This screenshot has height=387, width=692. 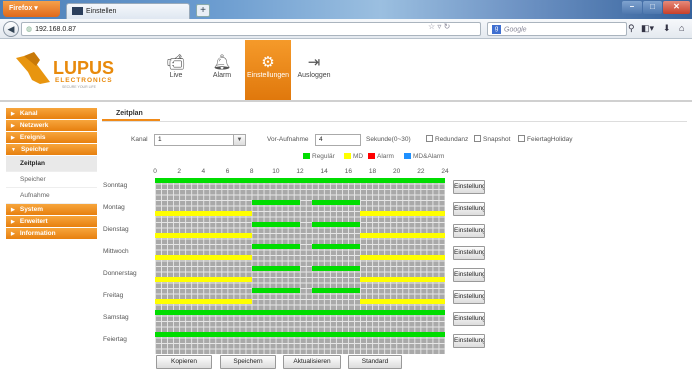 I want to click on hour-tick: 18, so click(x=372, y=171).